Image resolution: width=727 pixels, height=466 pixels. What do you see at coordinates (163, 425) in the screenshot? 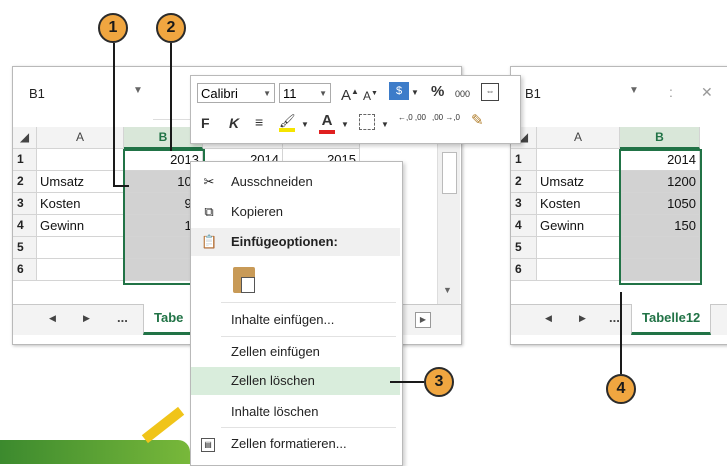
I see `pencil-icon` at bounding box center [163, 425].